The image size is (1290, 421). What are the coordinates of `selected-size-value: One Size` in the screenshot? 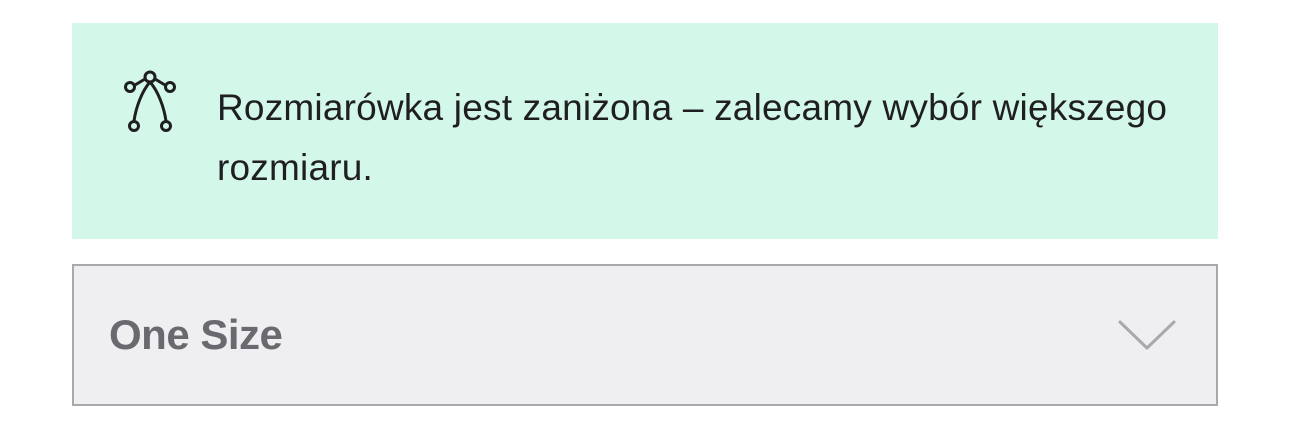 It's located at (196, 334).